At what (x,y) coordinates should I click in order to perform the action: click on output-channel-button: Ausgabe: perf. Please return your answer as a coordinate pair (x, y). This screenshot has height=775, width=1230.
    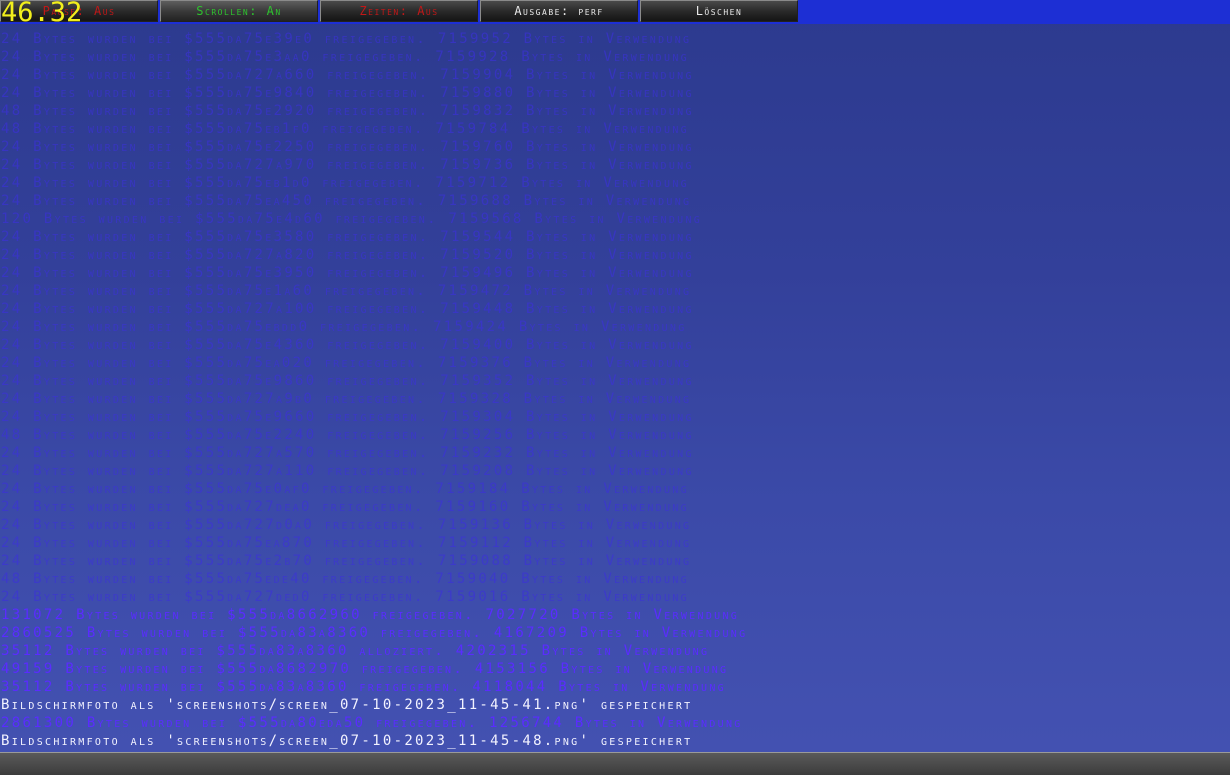
    Looking at the image, I should click on (559, 11).